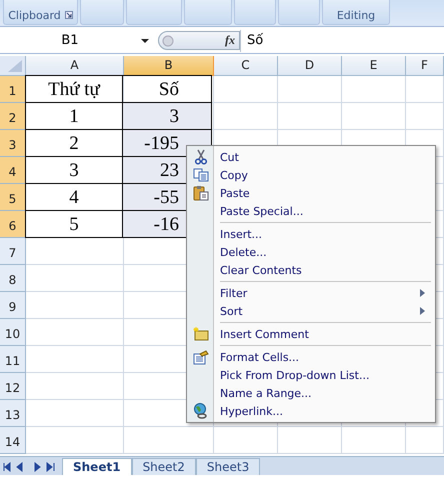  Describe the element at coordinates (169, 66) in the screenshot. I see `column-header: B` at that location.